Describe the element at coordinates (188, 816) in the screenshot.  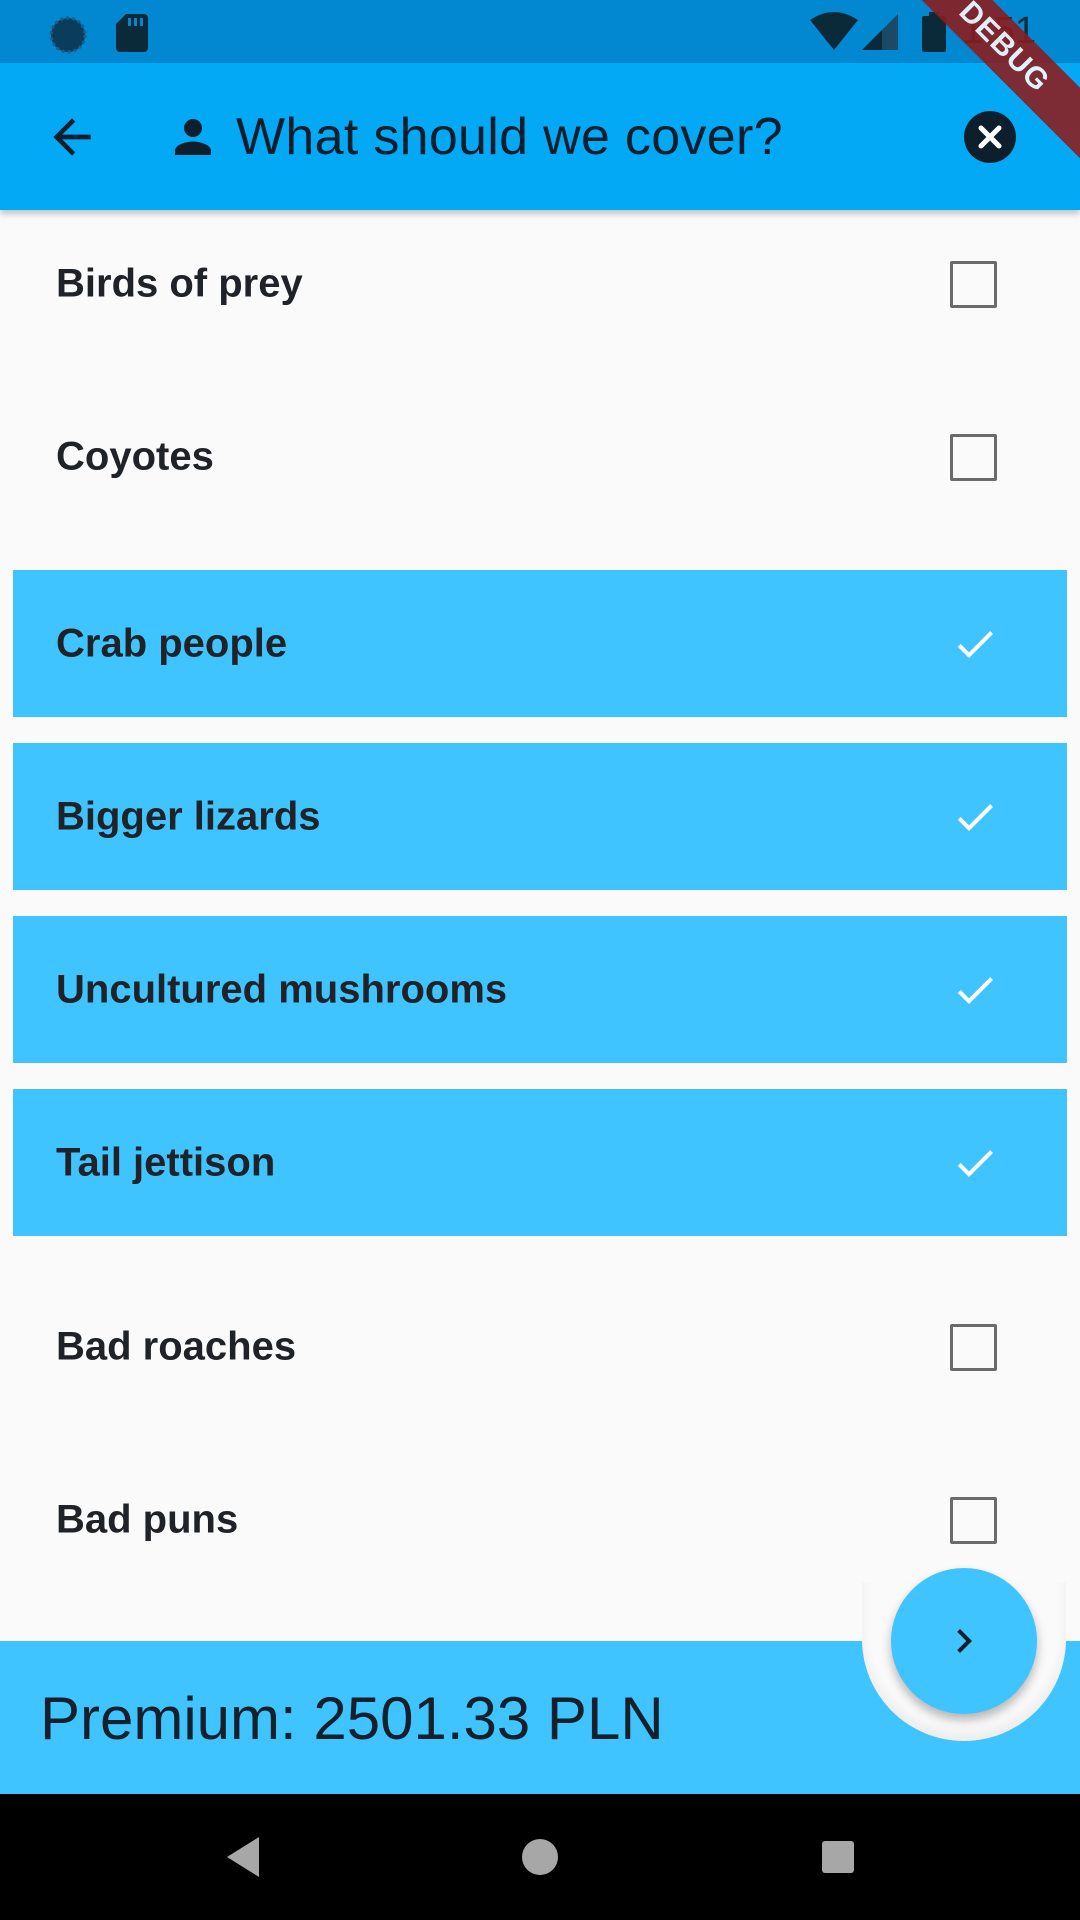
I see `option-label: Bigger lizards` at that location.